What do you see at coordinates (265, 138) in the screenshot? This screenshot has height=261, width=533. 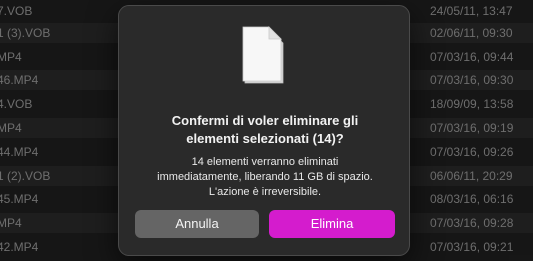 I see `dialog-title-line: elementi selezionati (14)?` at bounding box center [265, 138].